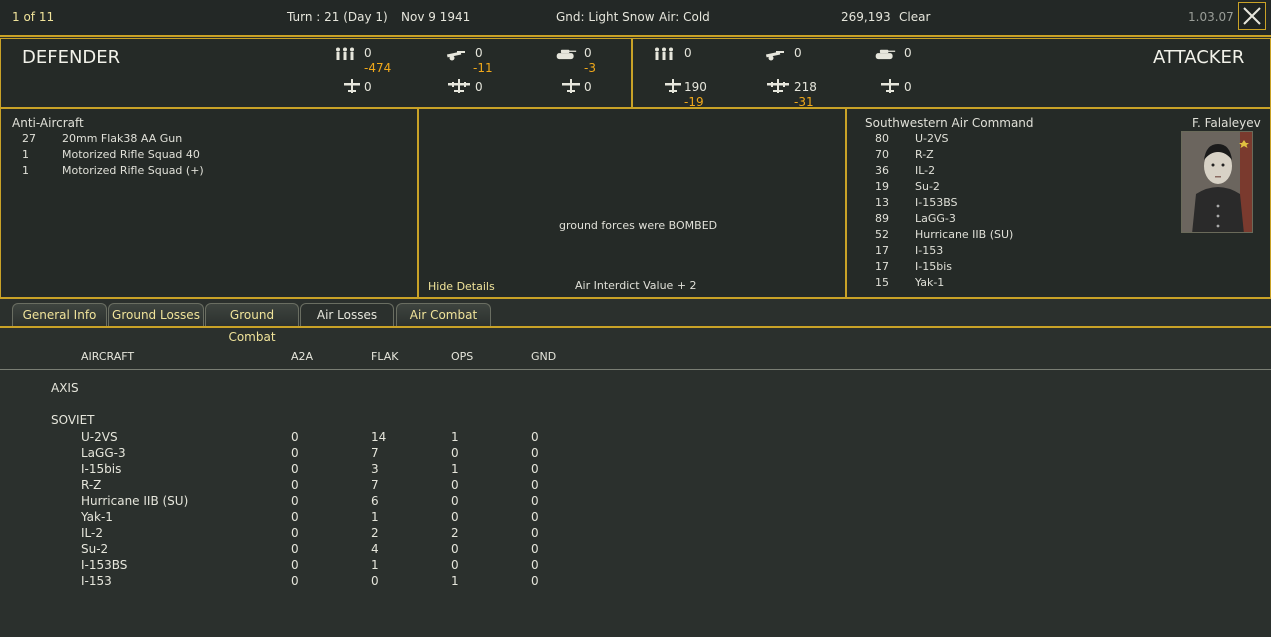  I want to click on unit-name: Motorized Rifle Squad 40, so click(131, 154).